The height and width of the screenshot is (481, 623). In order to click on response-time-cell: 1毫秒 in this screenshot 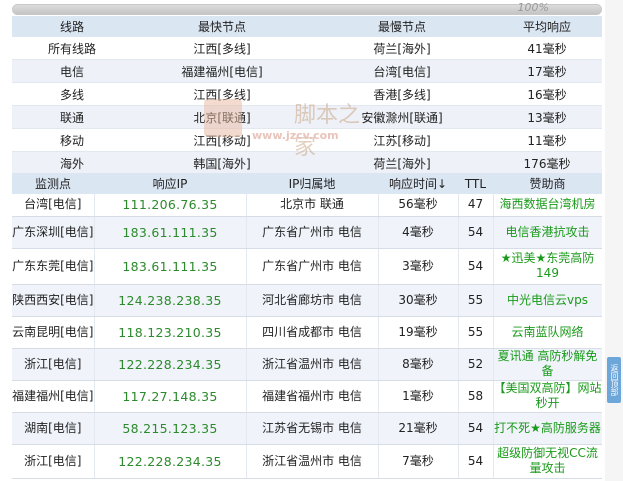, I will do `click(418, 396)`.